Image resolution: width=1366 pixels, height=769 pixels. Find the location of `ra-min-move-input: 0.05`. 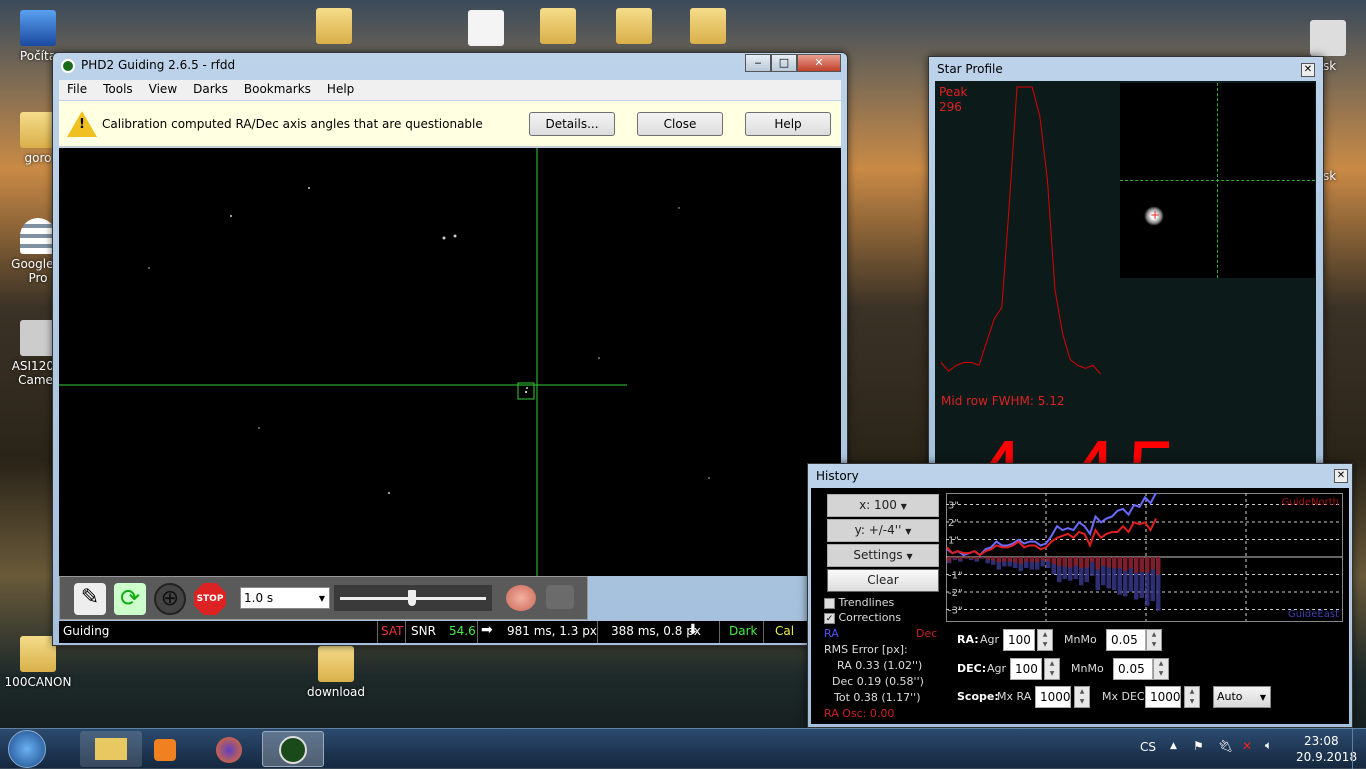

ra-min-move-input: 0.05 is located at coordinates (1126, 640).